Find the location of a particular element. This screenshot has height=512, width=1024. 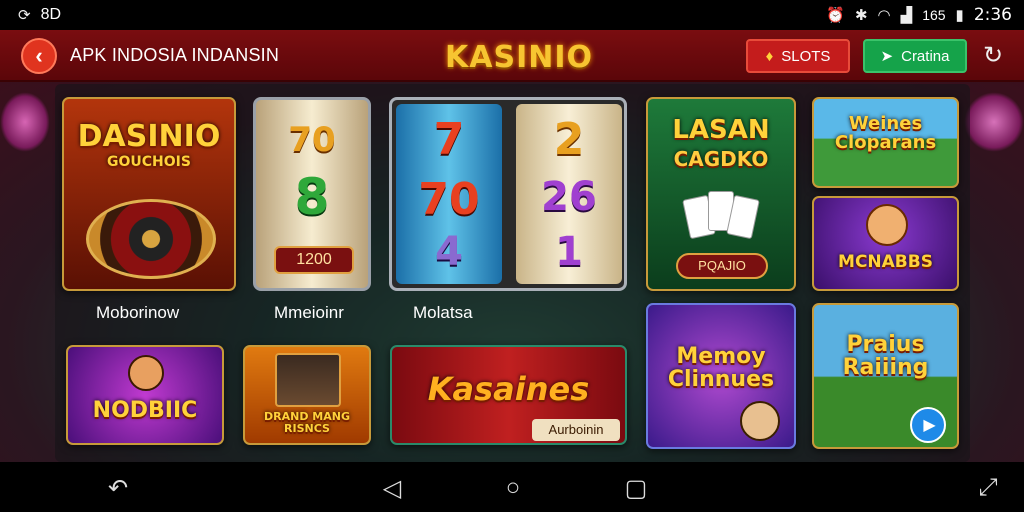

reel2-symbol-1: 7 is located at coordinates (449, 139).